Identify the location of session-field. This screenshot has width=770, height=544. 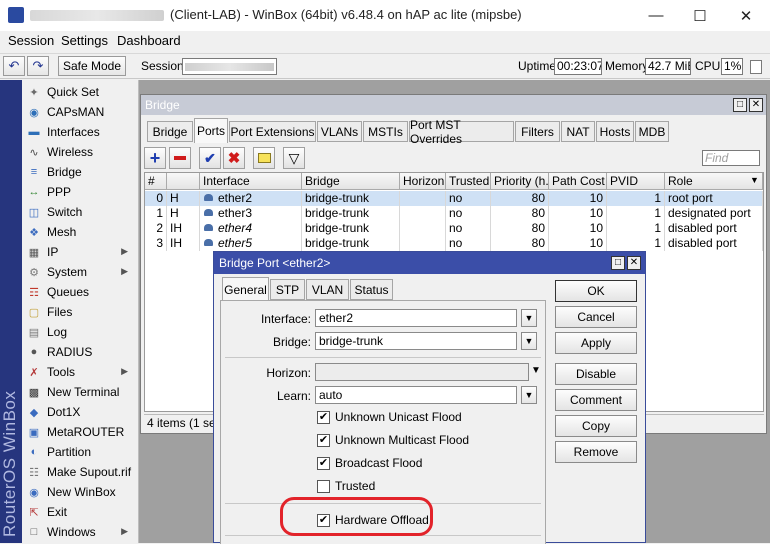
(229, 66).